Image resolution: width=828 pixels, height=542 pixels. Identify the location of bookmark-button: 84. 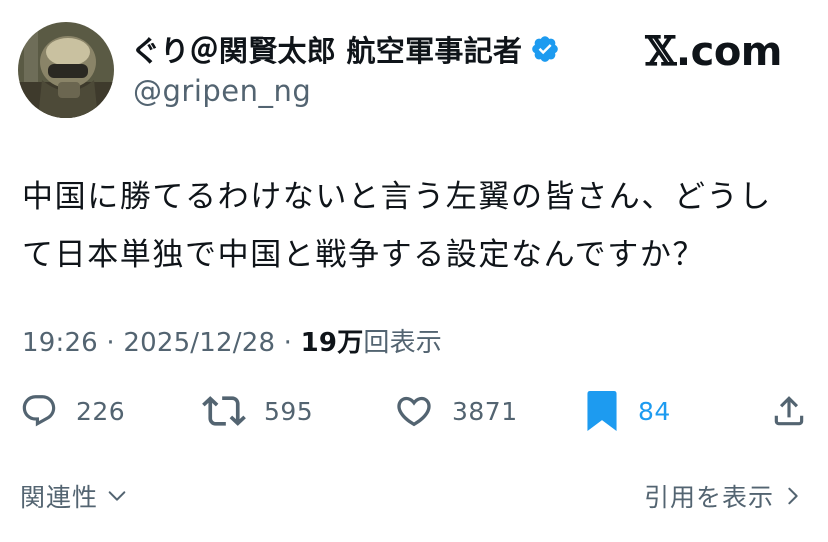
(627, 411).